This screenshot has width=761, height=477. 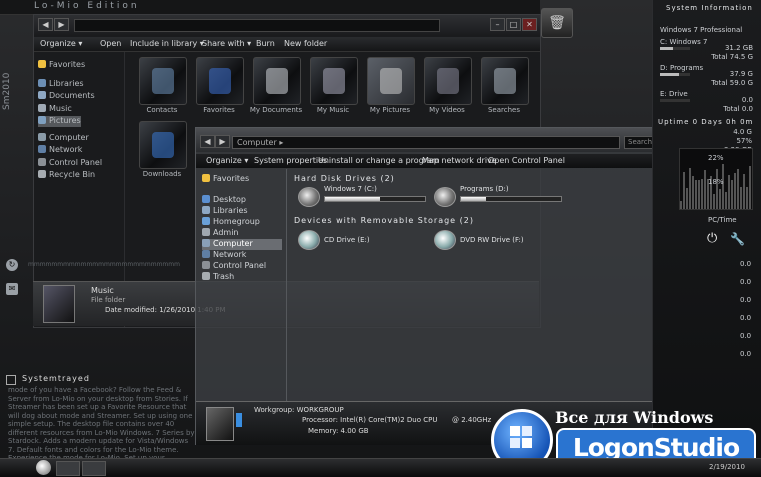 What do you see at coordinates (55, 109) in the screenshot?
I see `nav-item-music: Music` at bounding box center [55, 109].